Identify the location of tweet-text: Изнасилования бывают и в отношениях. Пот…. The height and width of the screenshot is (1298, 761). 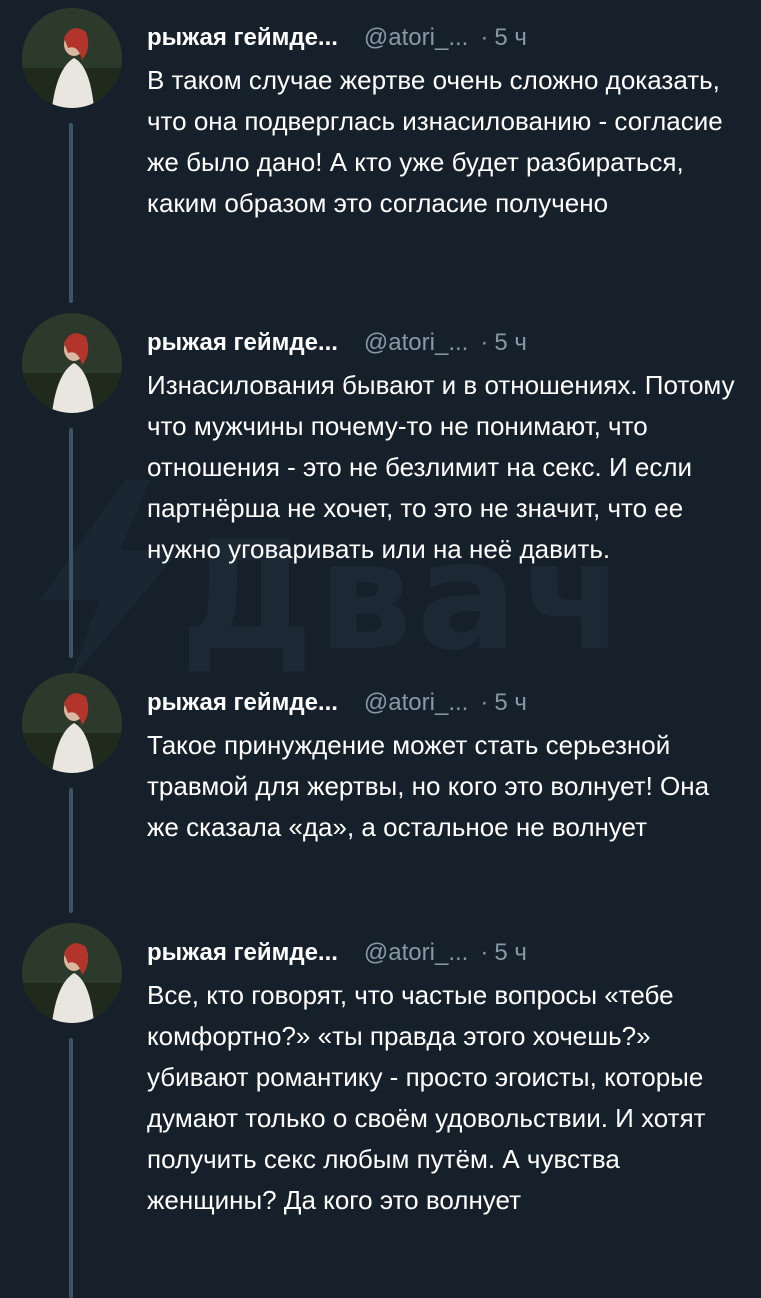
(441, 467).